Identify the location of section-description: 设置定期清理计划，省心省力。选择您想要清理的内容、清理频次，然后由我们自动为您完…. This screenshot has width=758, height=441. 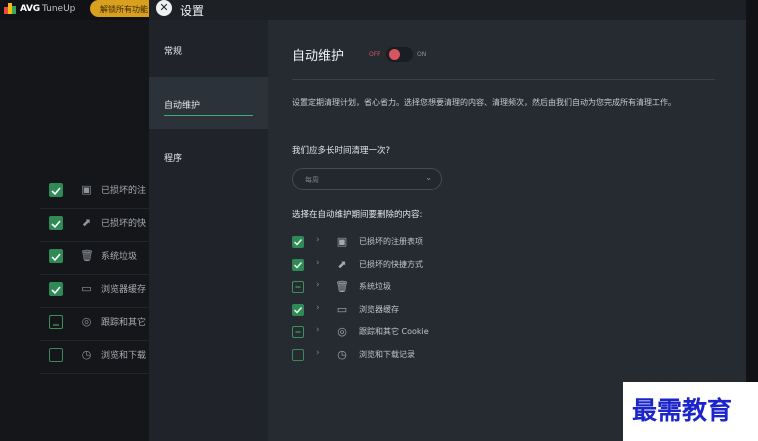
(484, 102).